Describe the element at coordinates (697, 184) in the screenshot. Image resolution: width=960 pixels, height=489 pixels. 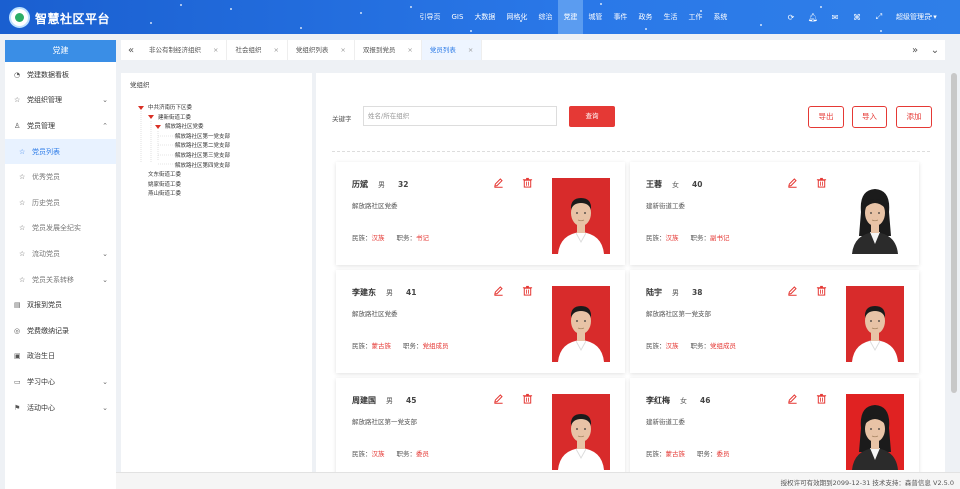
I see `member-age: 40` at that location.